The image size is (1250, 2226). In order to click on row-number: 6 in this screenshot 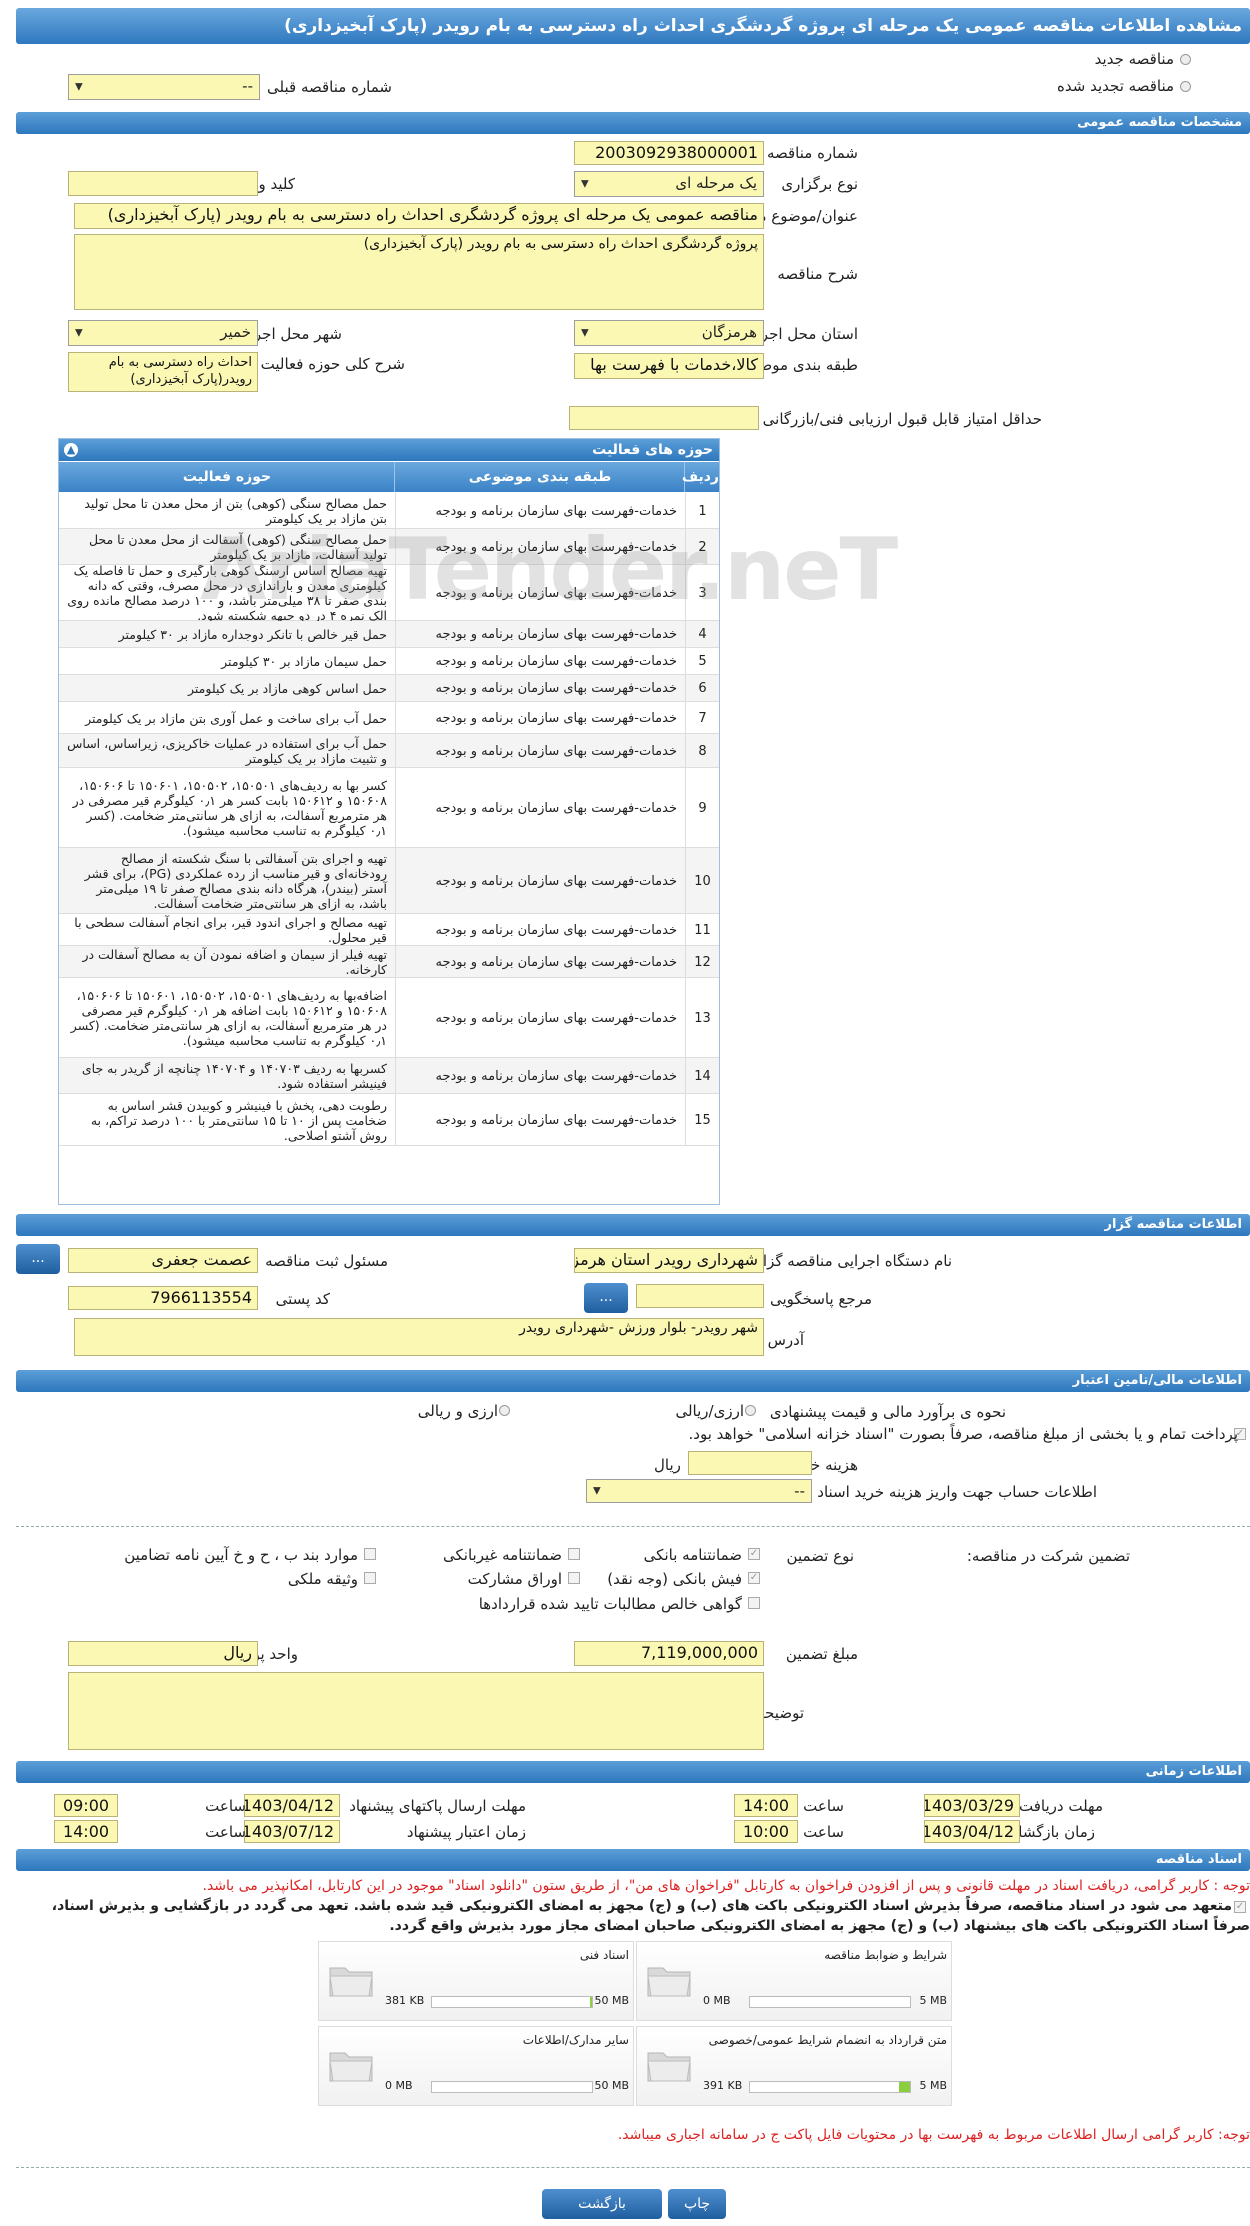, I will do `click(702, 688)`.